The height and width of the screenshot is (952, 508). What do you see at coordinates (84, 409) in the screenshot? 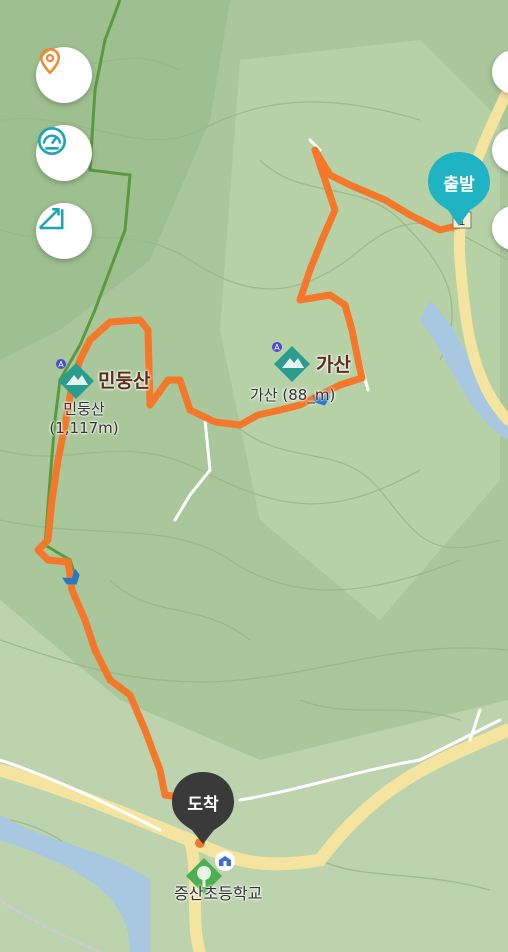
I see `peak-sub-name: 민둥산` at bounding box center [84, 409].